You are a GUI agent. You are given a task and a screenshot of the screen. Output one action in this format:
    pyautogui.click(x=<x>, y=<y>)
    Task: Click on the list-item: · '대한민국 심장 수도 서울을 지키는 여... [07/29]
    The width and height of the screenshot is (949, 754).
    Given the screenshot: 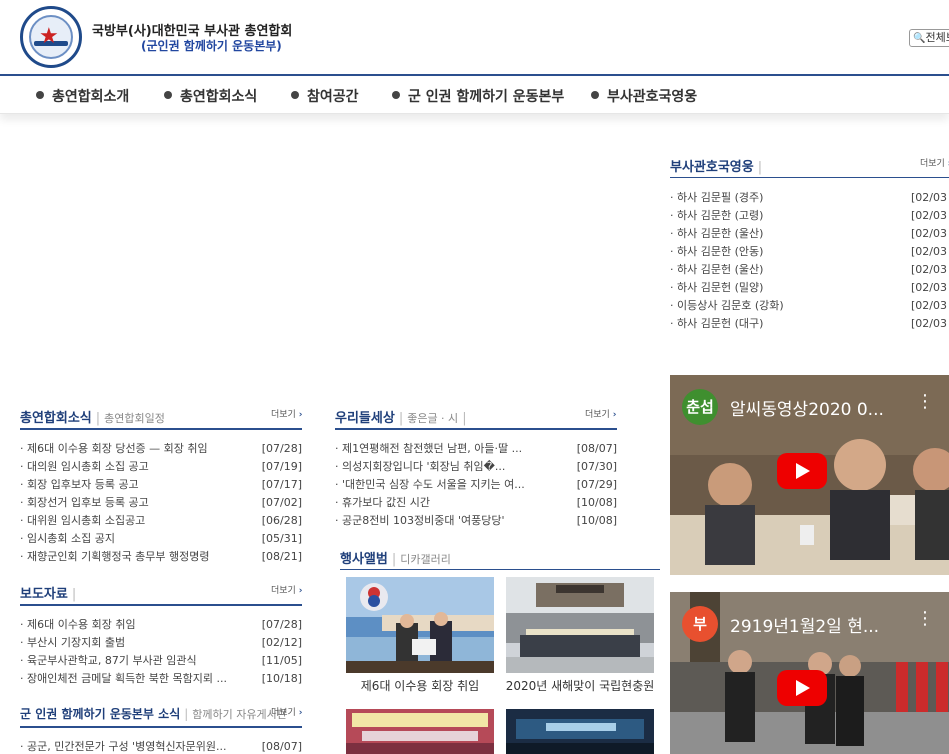 What is the action you would take?
    pyautogui.click(x=476, y=485)
    